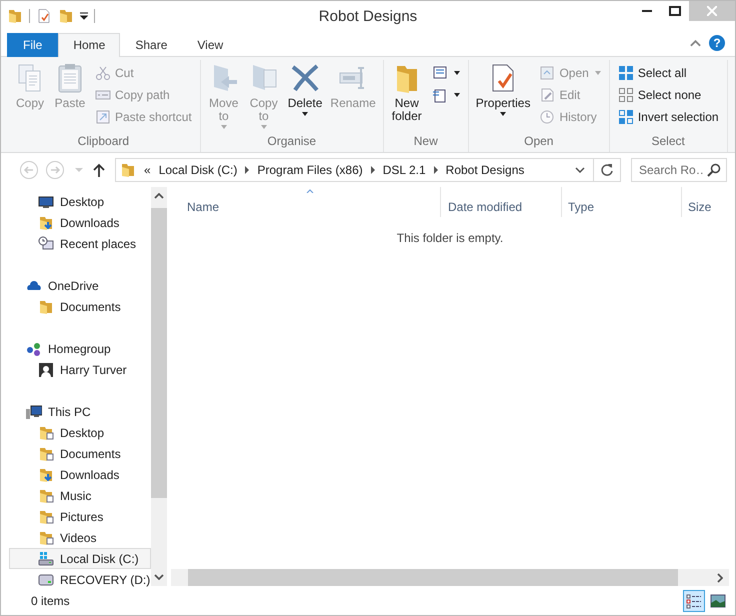 This screenshot has width=736, height=616. Describe the element at coordinates (159, 196) in the screenshot. I see `scroll-up-icon` at that location.